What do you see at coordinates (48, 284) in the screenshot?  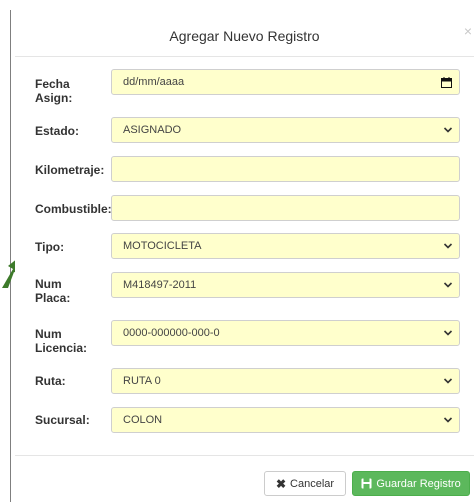 I see `placa-label-line1: Num` at bounding box center [48, 284].